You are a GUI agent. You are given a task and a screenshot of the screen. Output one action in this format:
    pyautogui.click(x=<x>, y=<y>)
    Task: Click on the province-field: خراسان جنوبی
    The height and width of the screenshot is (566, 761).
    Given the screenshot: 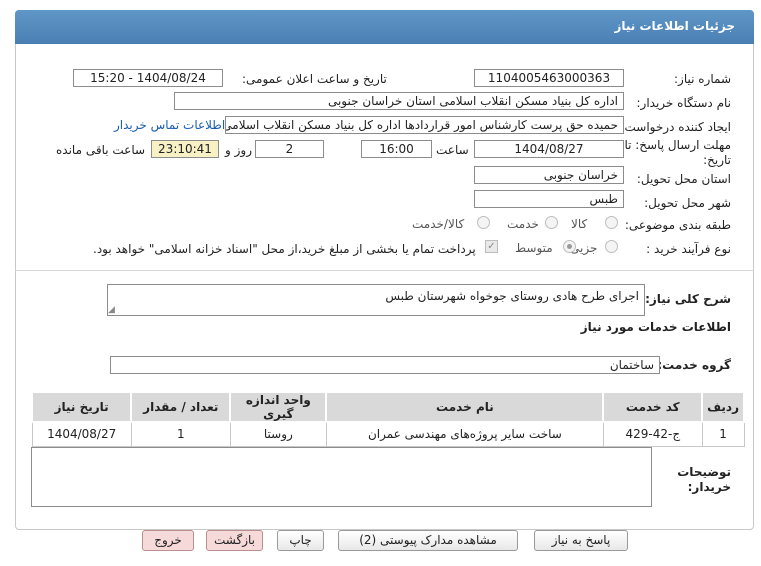 What is the action you would take?
    pyautogui.click(x=549, y=175)
    